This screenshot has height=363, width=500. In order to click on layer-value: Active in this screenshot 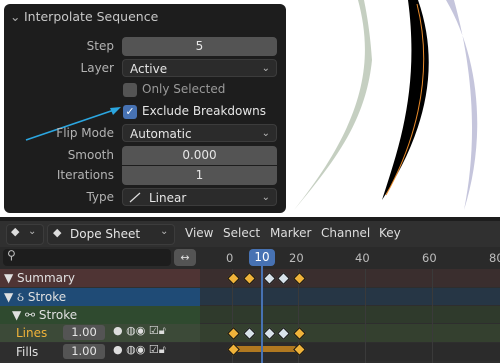, I will do `click(149, 69)`.